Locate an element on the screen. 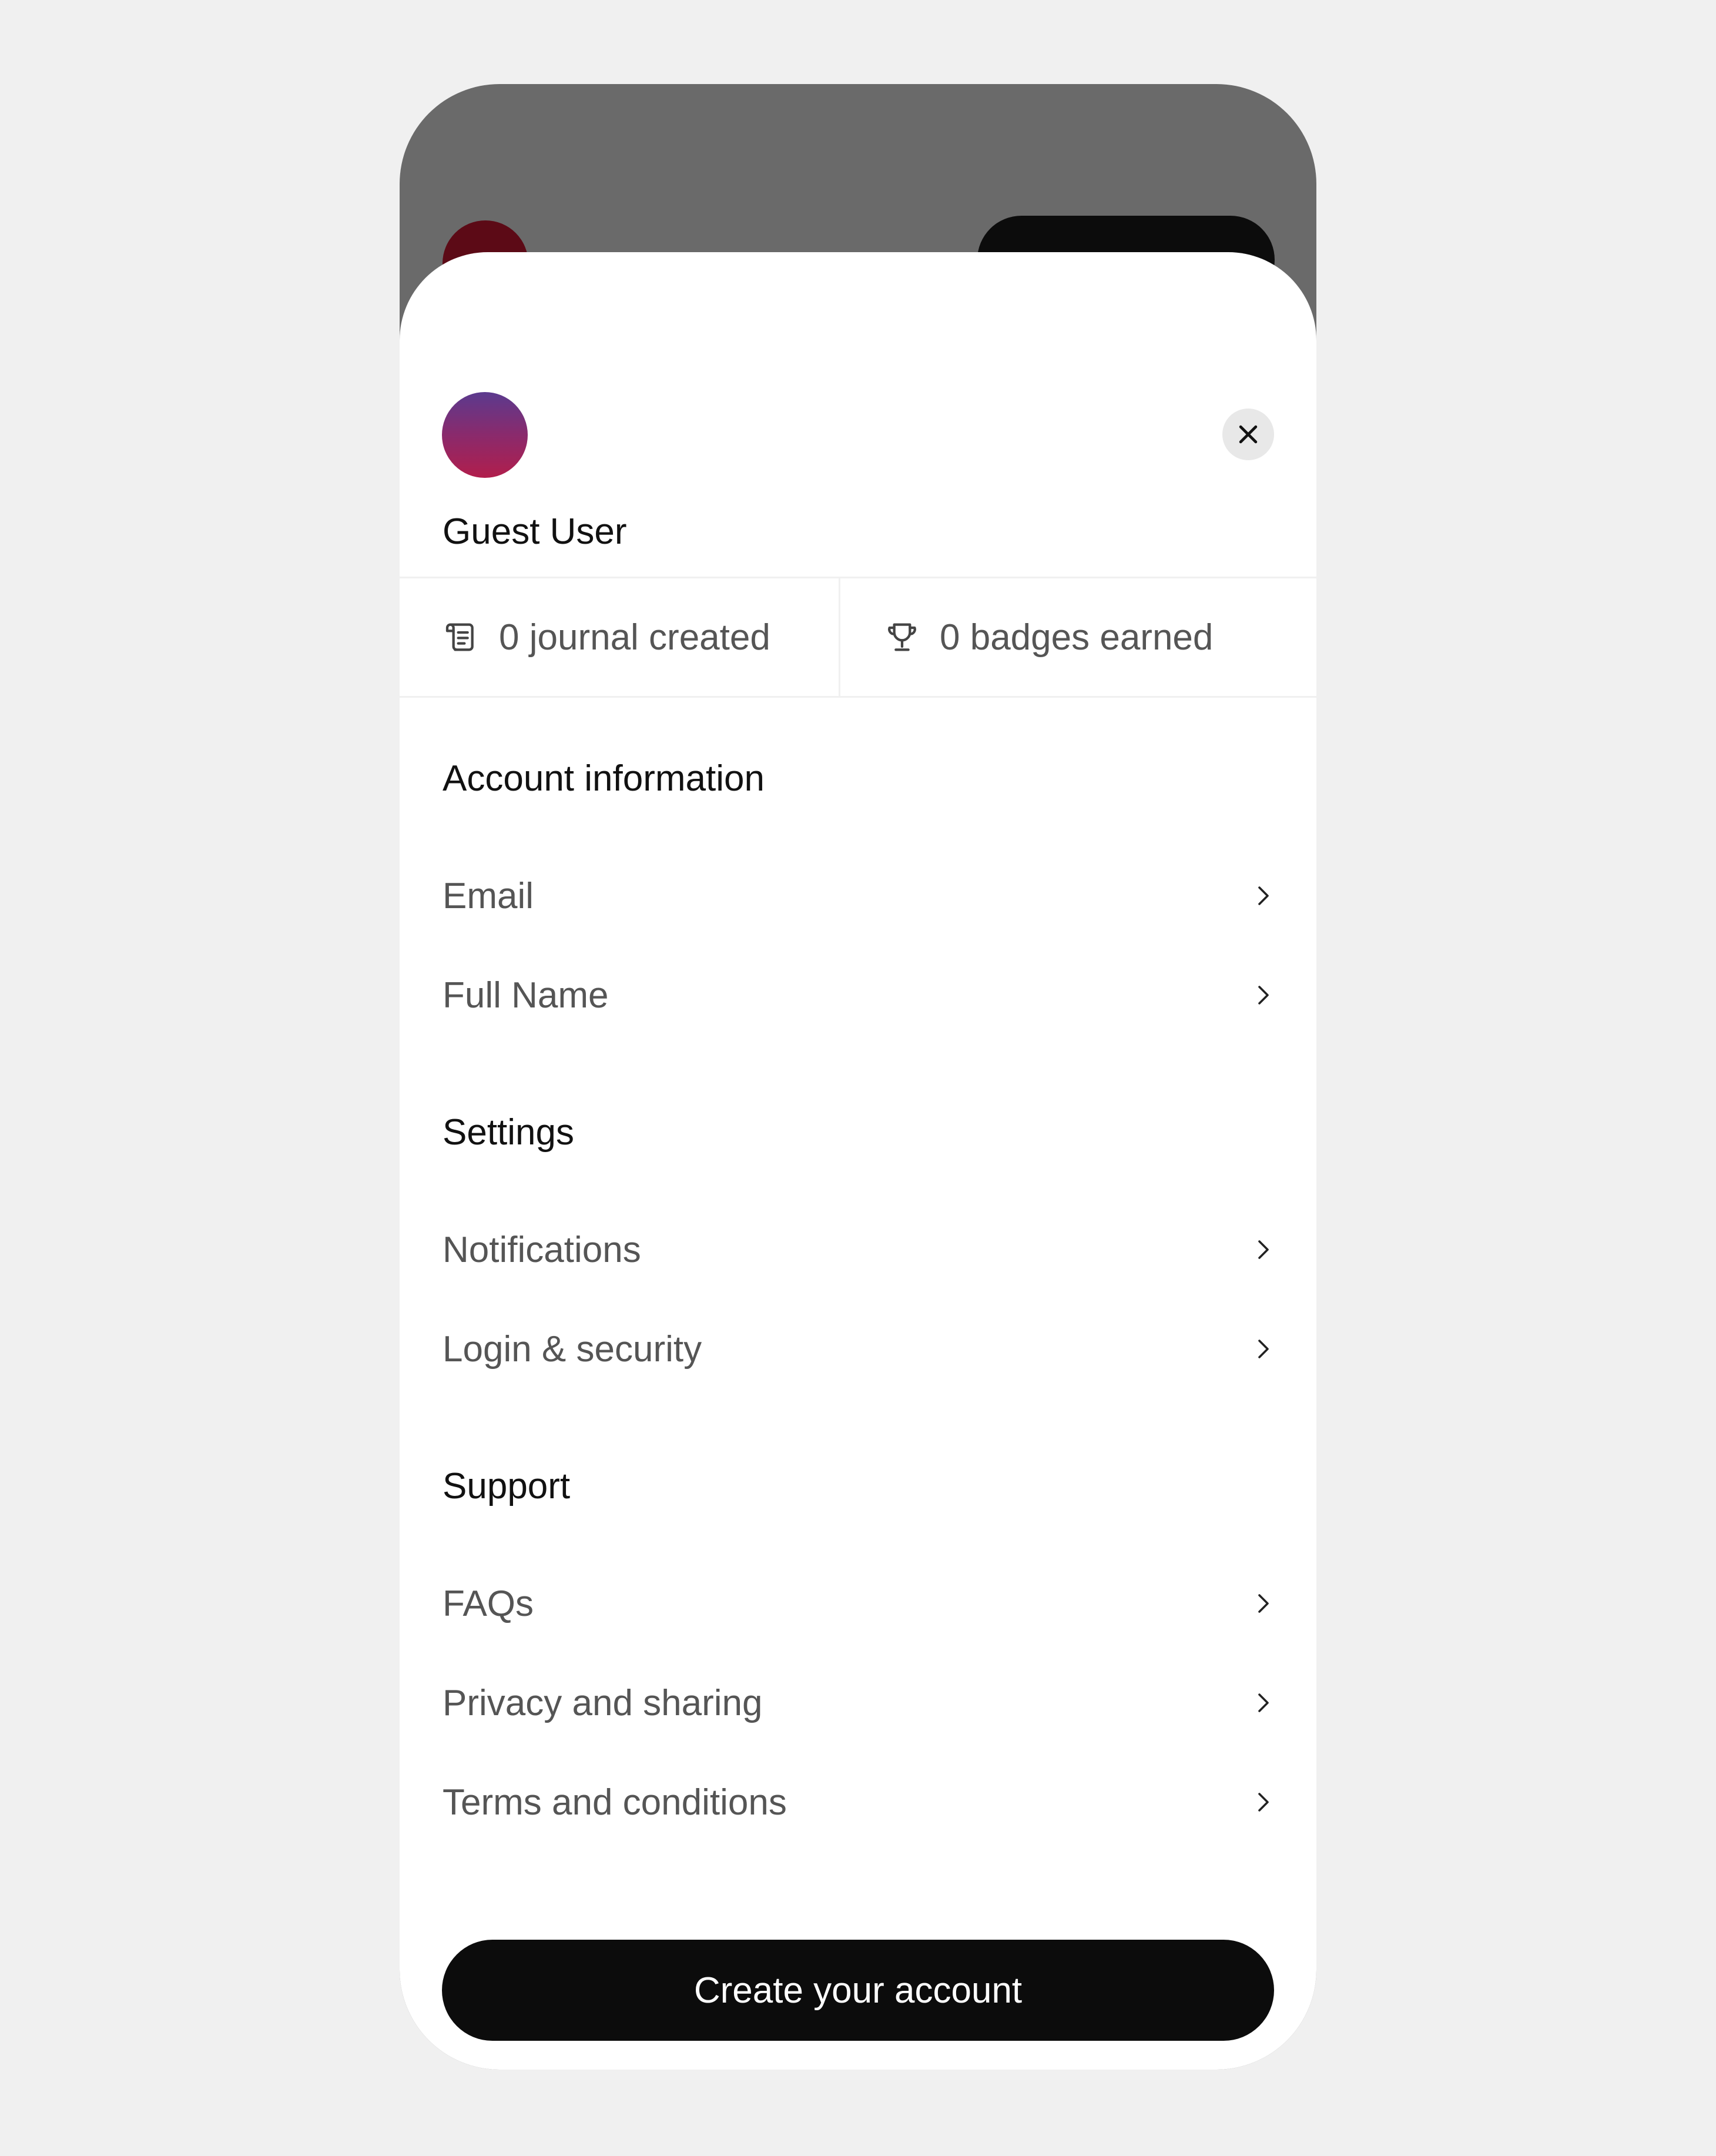 Image resolution: width=1716 pixels, height=2156 pixels. section-title-account: Account information is located at coordinates (604, 778).